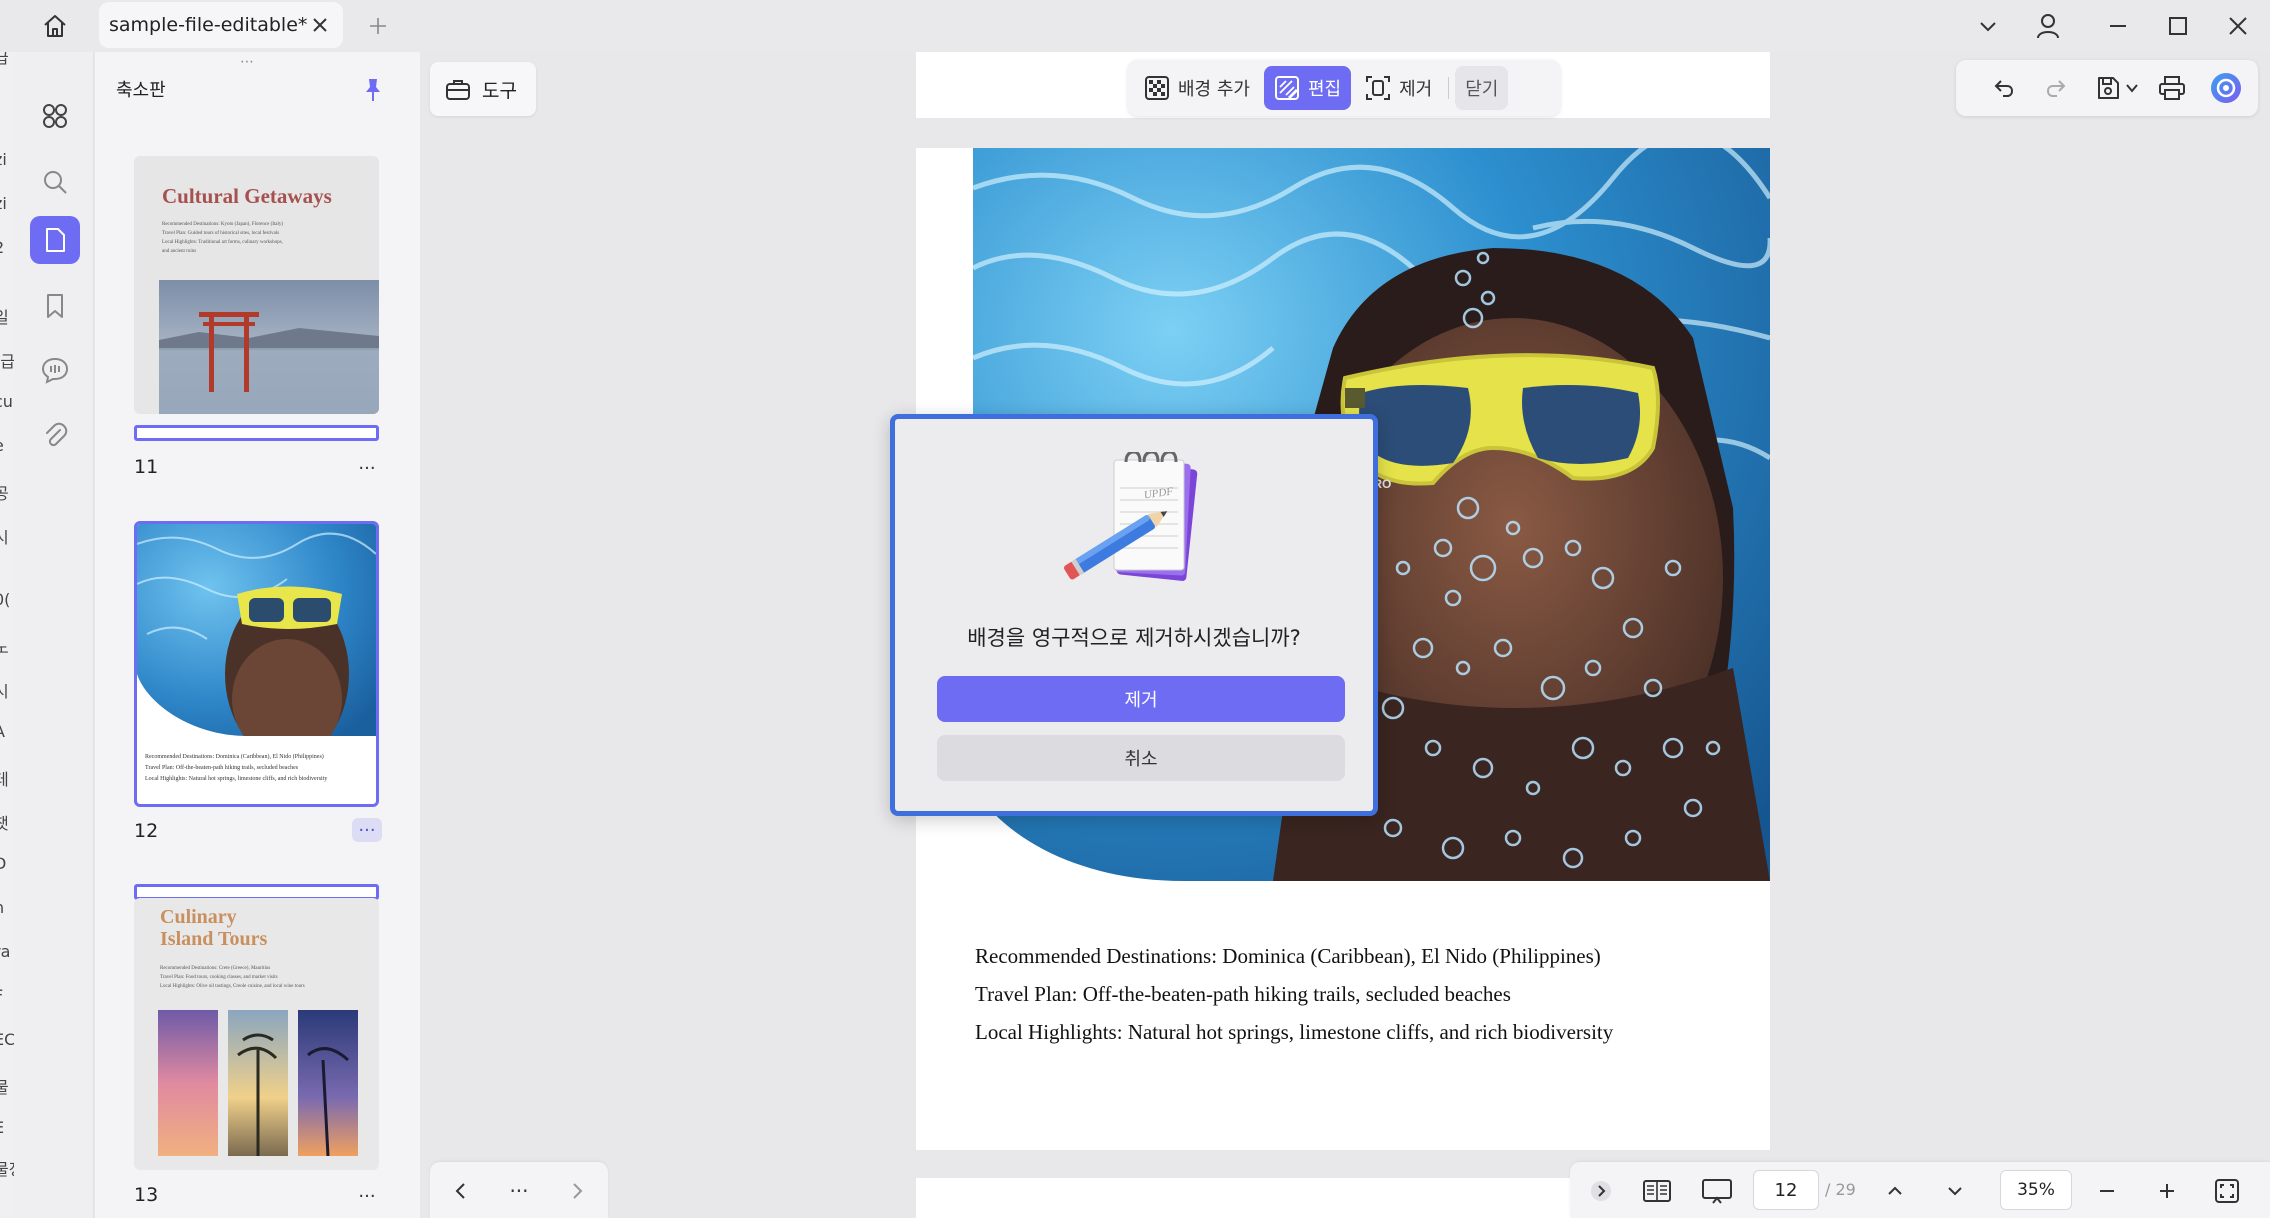 The image size is (2270, 1218). What do you see at coordinates (1214, 89) in the screenshot?
I see `add-background-label: 배경 추가` at bounding box center [1214, 89].